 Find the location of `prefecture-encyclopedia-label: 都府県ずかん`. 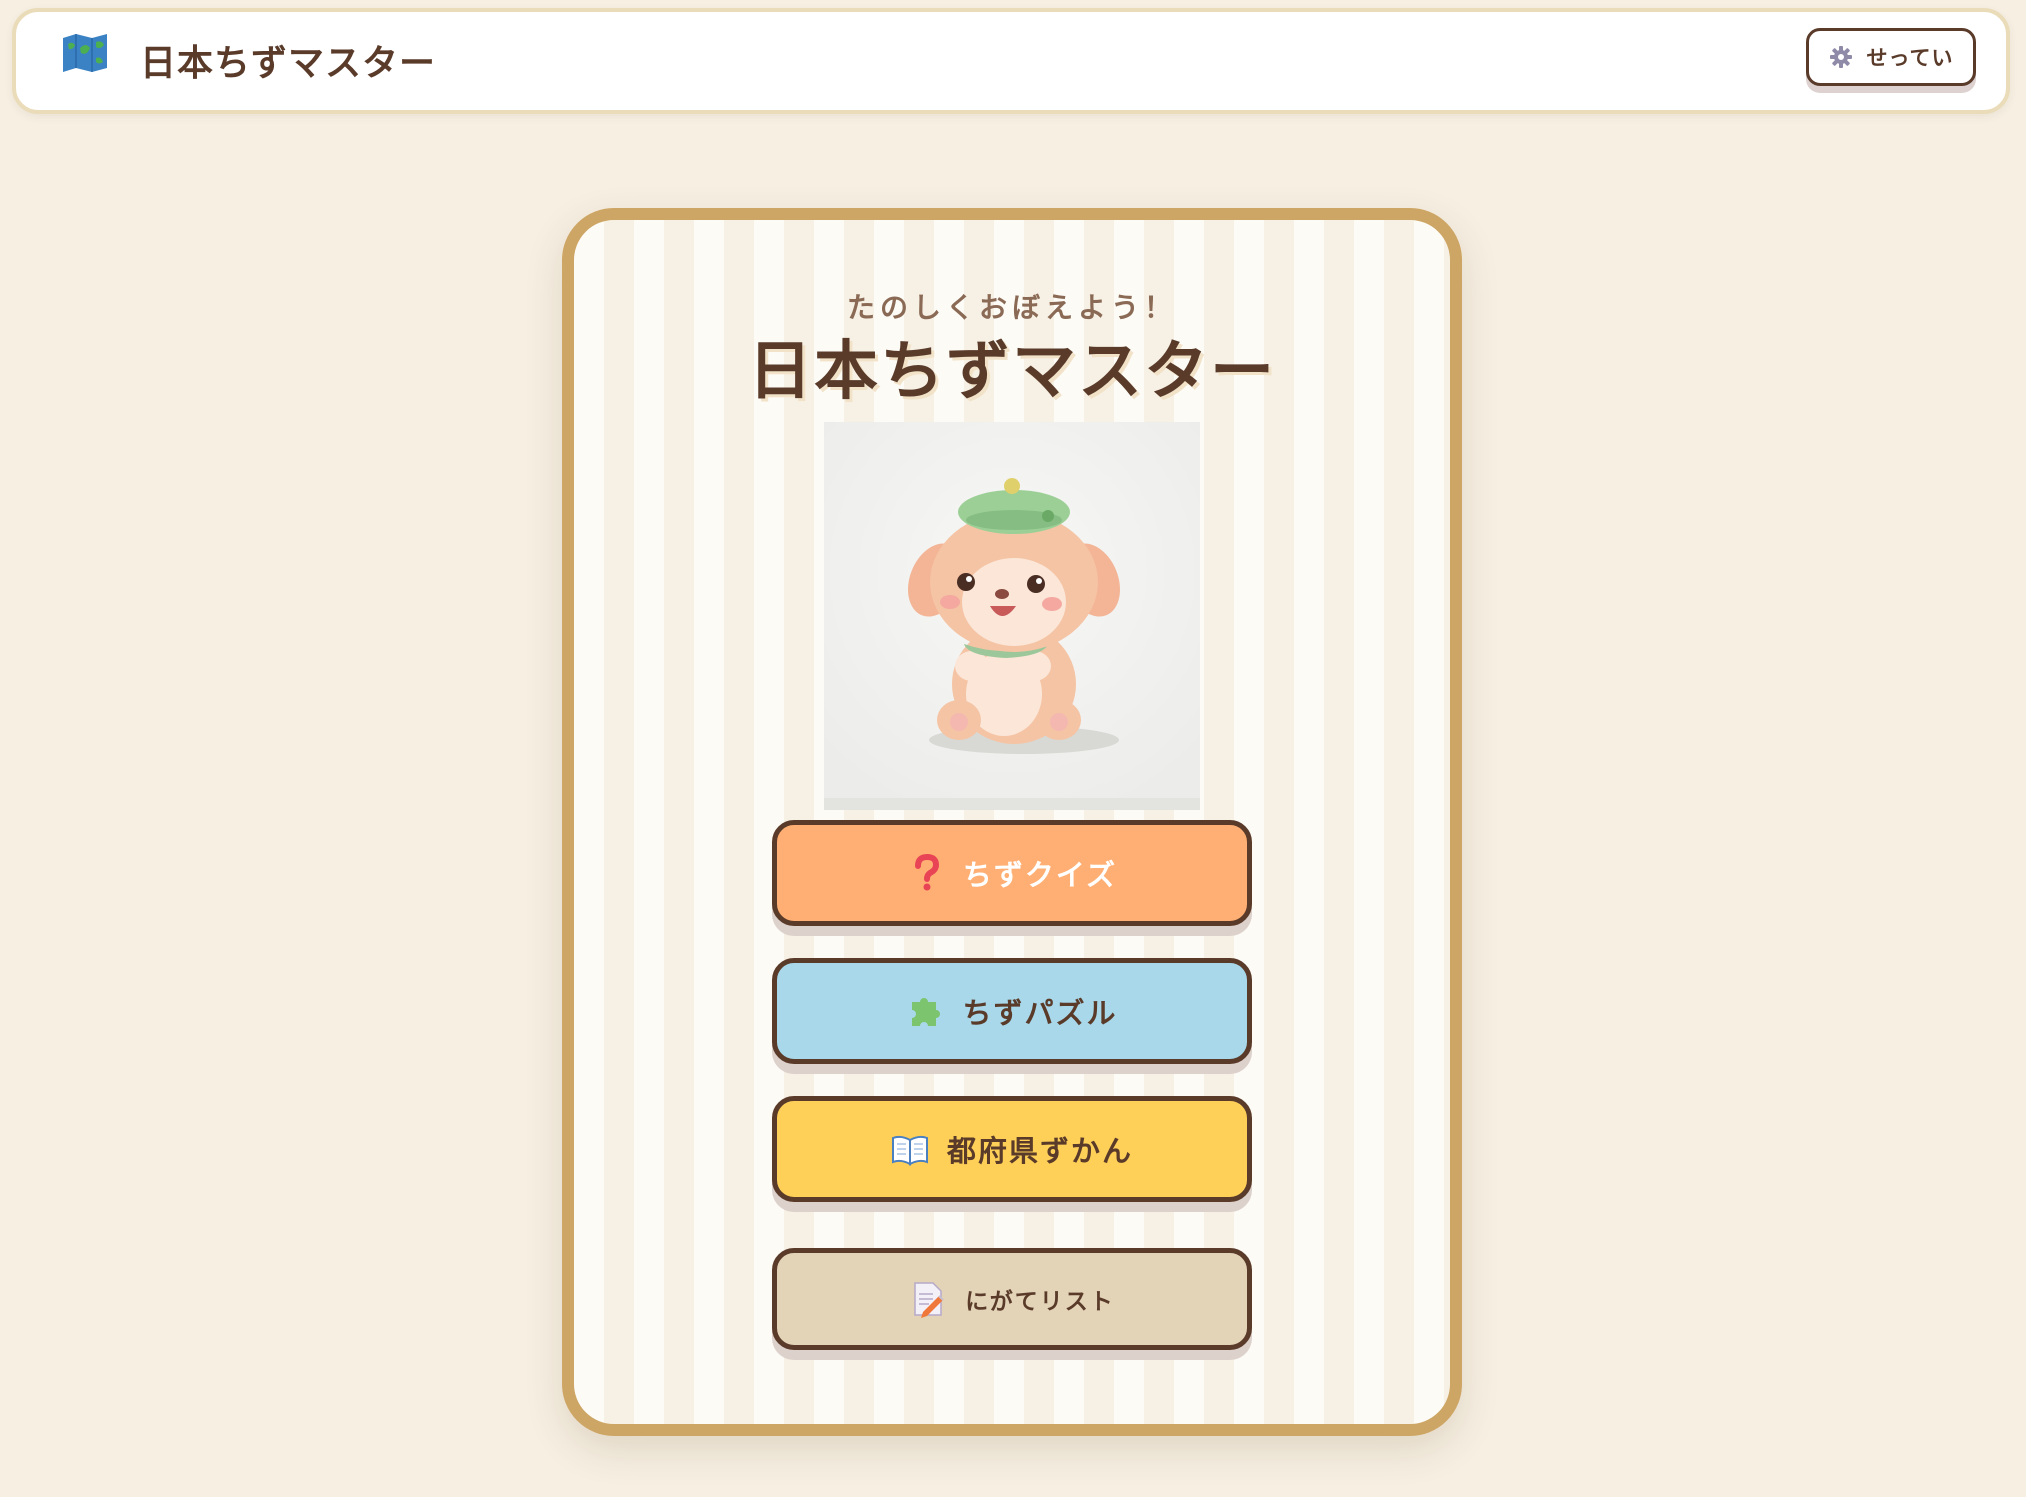

prefecture-encyclopedia-label: 都府県ずかん is located at coordinates (1039, 1151).